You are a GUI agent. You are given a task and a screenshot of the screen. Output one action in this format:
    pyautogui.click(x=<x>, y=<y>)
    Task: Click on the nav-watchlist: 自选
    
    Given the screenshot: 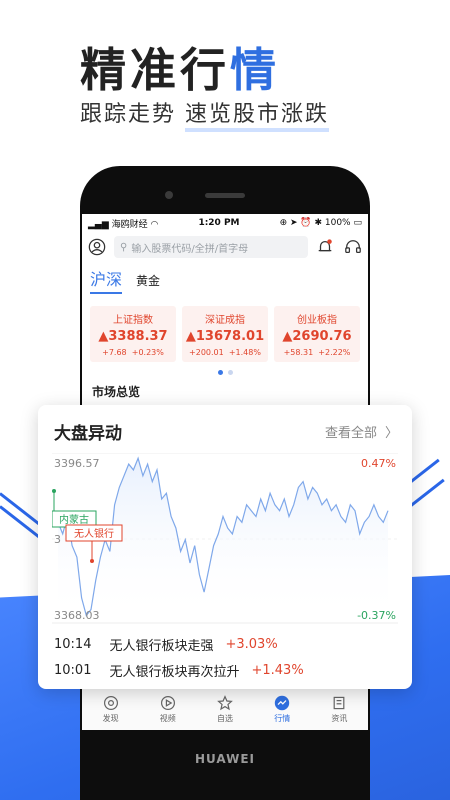 What is the action you would take?
    pyautogui.click(x=224, y=709)
    